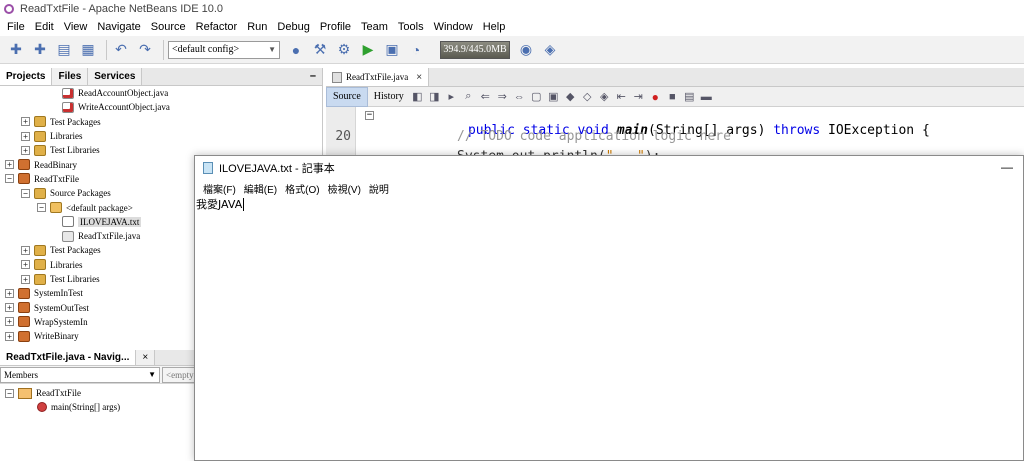 The height and width of the screenshot is (461, 1024). I want to click on toggle-rect-selection-icon: ▣, so click(553, 96).